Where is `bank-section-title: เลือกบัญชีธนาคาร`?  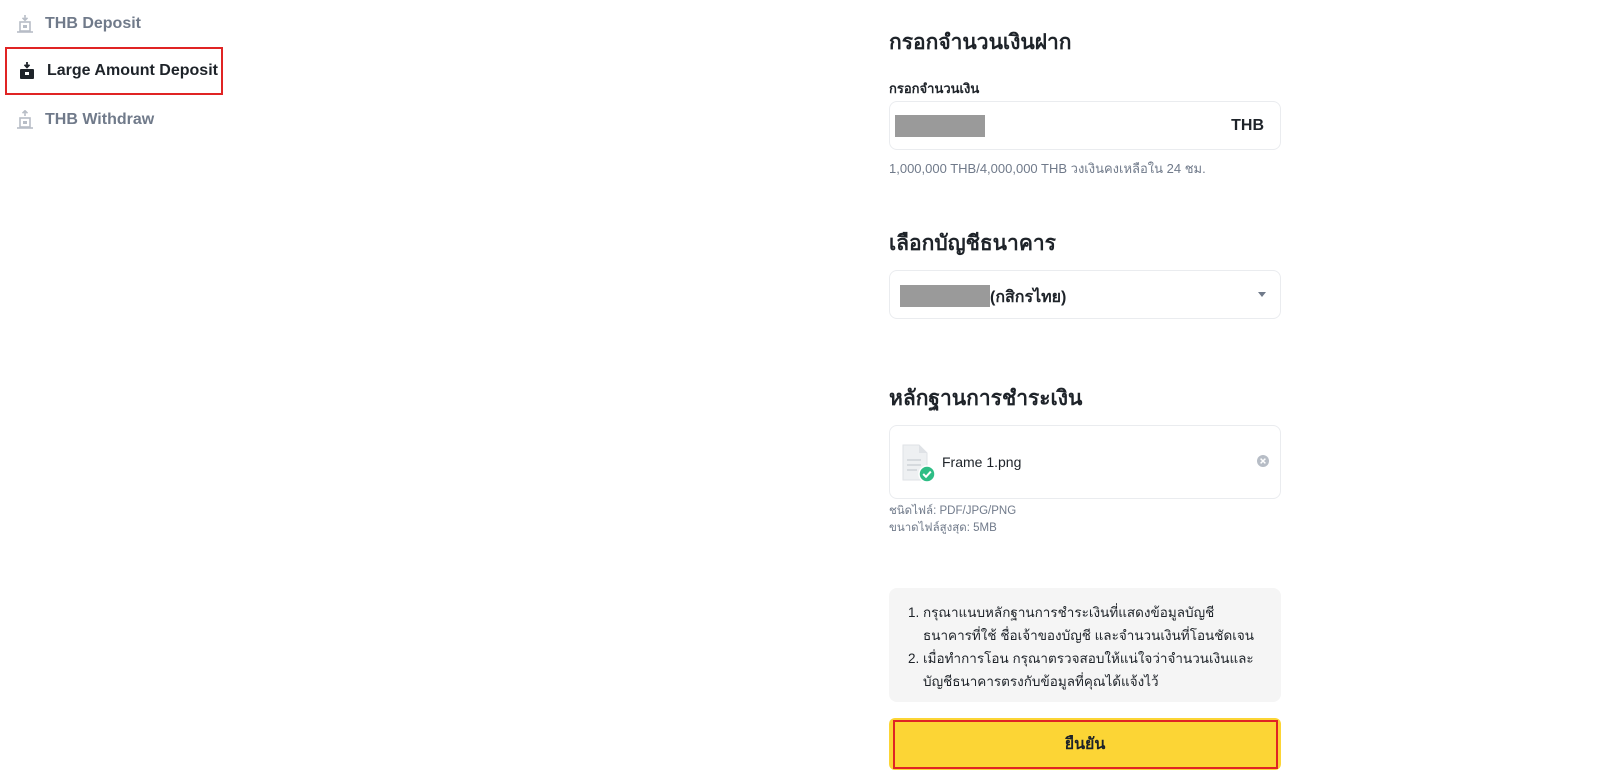
bank-section-title: เลือกบัญชีธนาคาร is located at coordinates (972, 243).